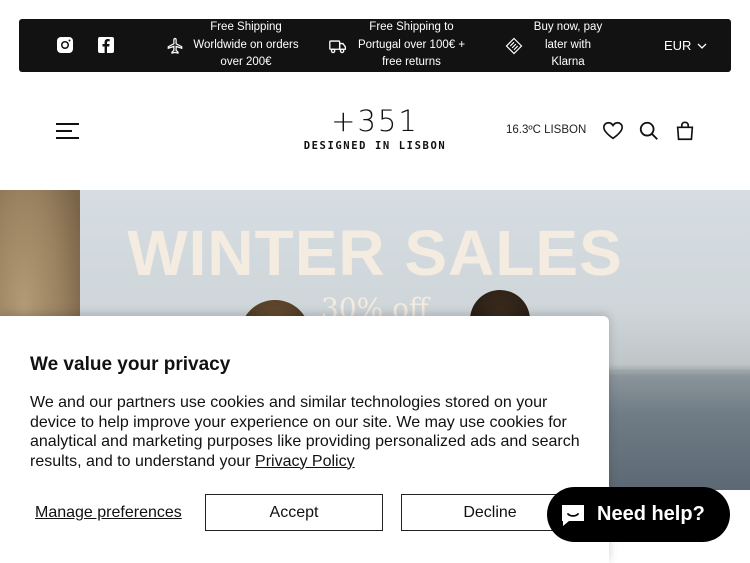  What do you see at coordinates (375, 146) in the screenshot?
I see `logo-tagline: DESIGNED IN LISBON` at bounding box center [375, 146].